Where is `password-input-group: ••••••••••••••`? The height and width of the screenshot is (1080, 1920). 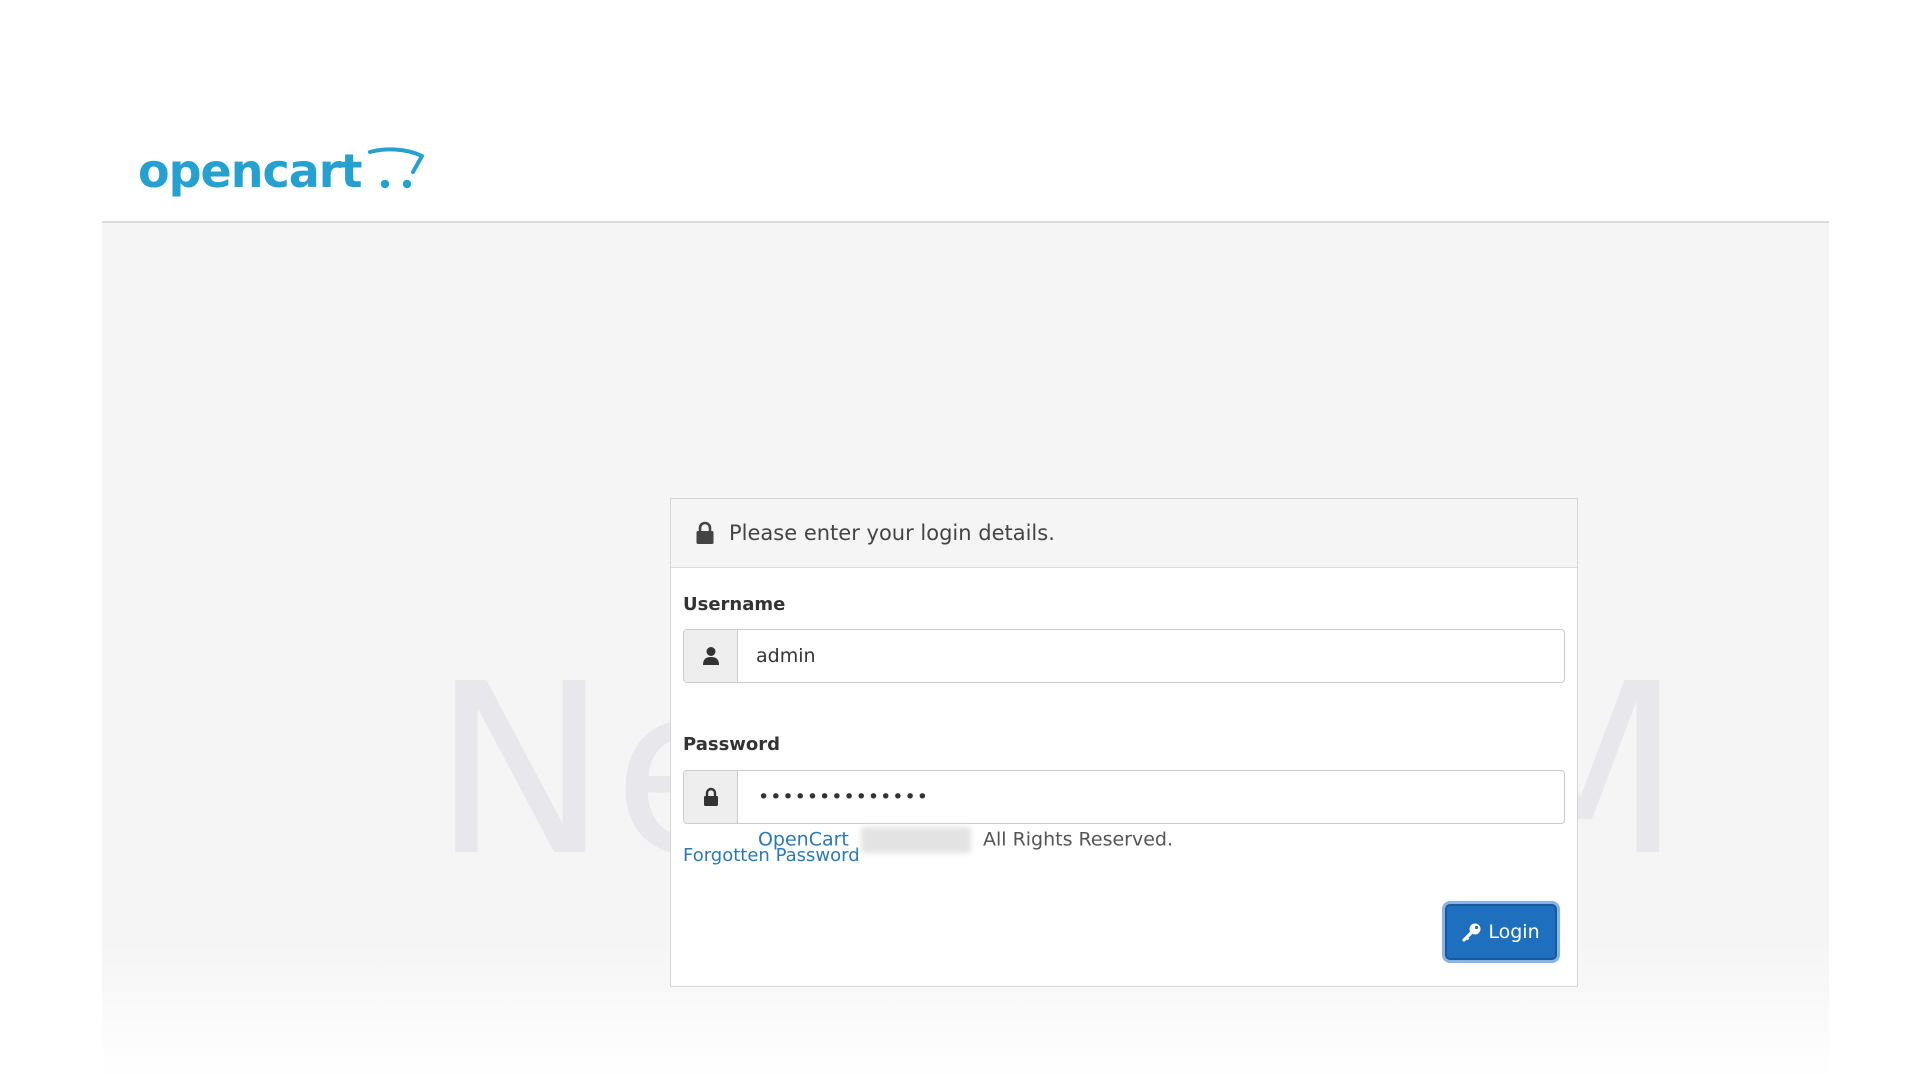
password-input-group: •••••••••••••• is located at coordinates (1124, 797).